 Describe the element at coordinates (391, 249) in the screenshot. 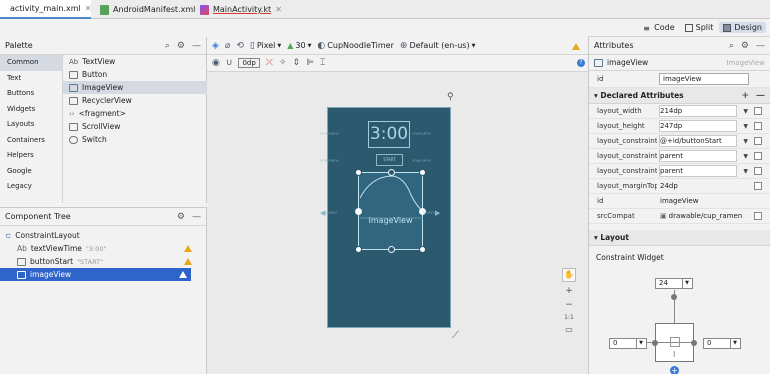

I see `constraint-anchor-bottom` at that location.